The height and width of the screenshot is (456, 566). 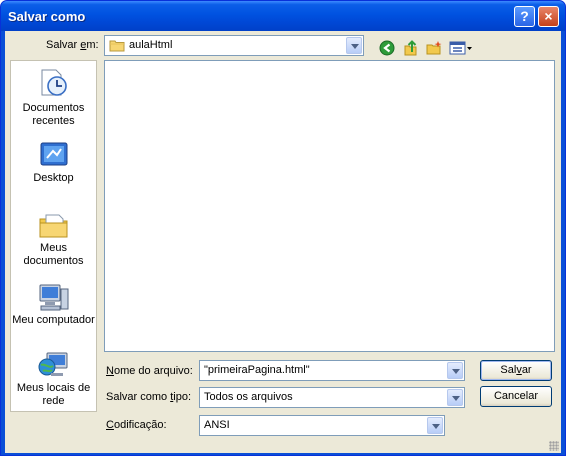 What do you see at coordinates (411, 48) in the screenshot?
I see `up-folder-icon` at bounding box center [411, 48].